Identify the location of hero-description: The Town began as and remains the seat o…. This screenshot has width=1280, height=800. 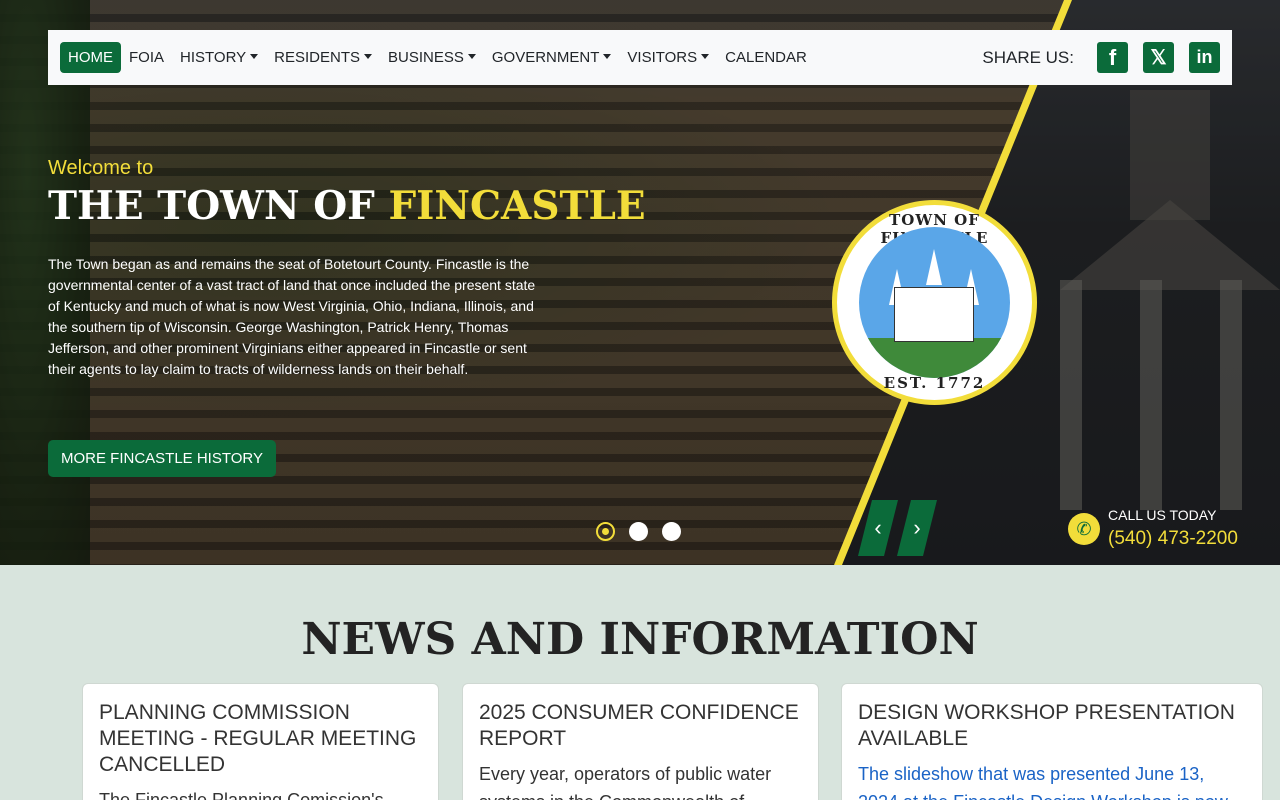
(292, 316).